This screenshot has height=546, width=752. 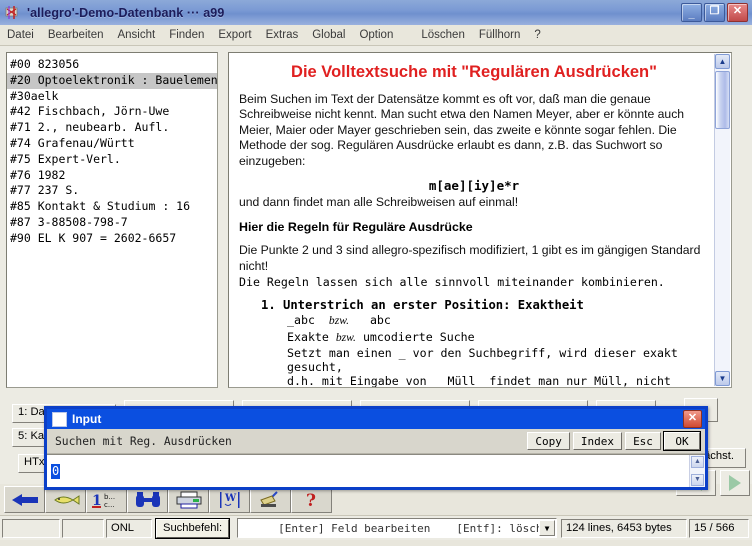 What do you see at coordinates (376, 470) in the screenshot?
I see `dialog-input-row: 0 ▲ ▼` at bounding box center [376, 470].